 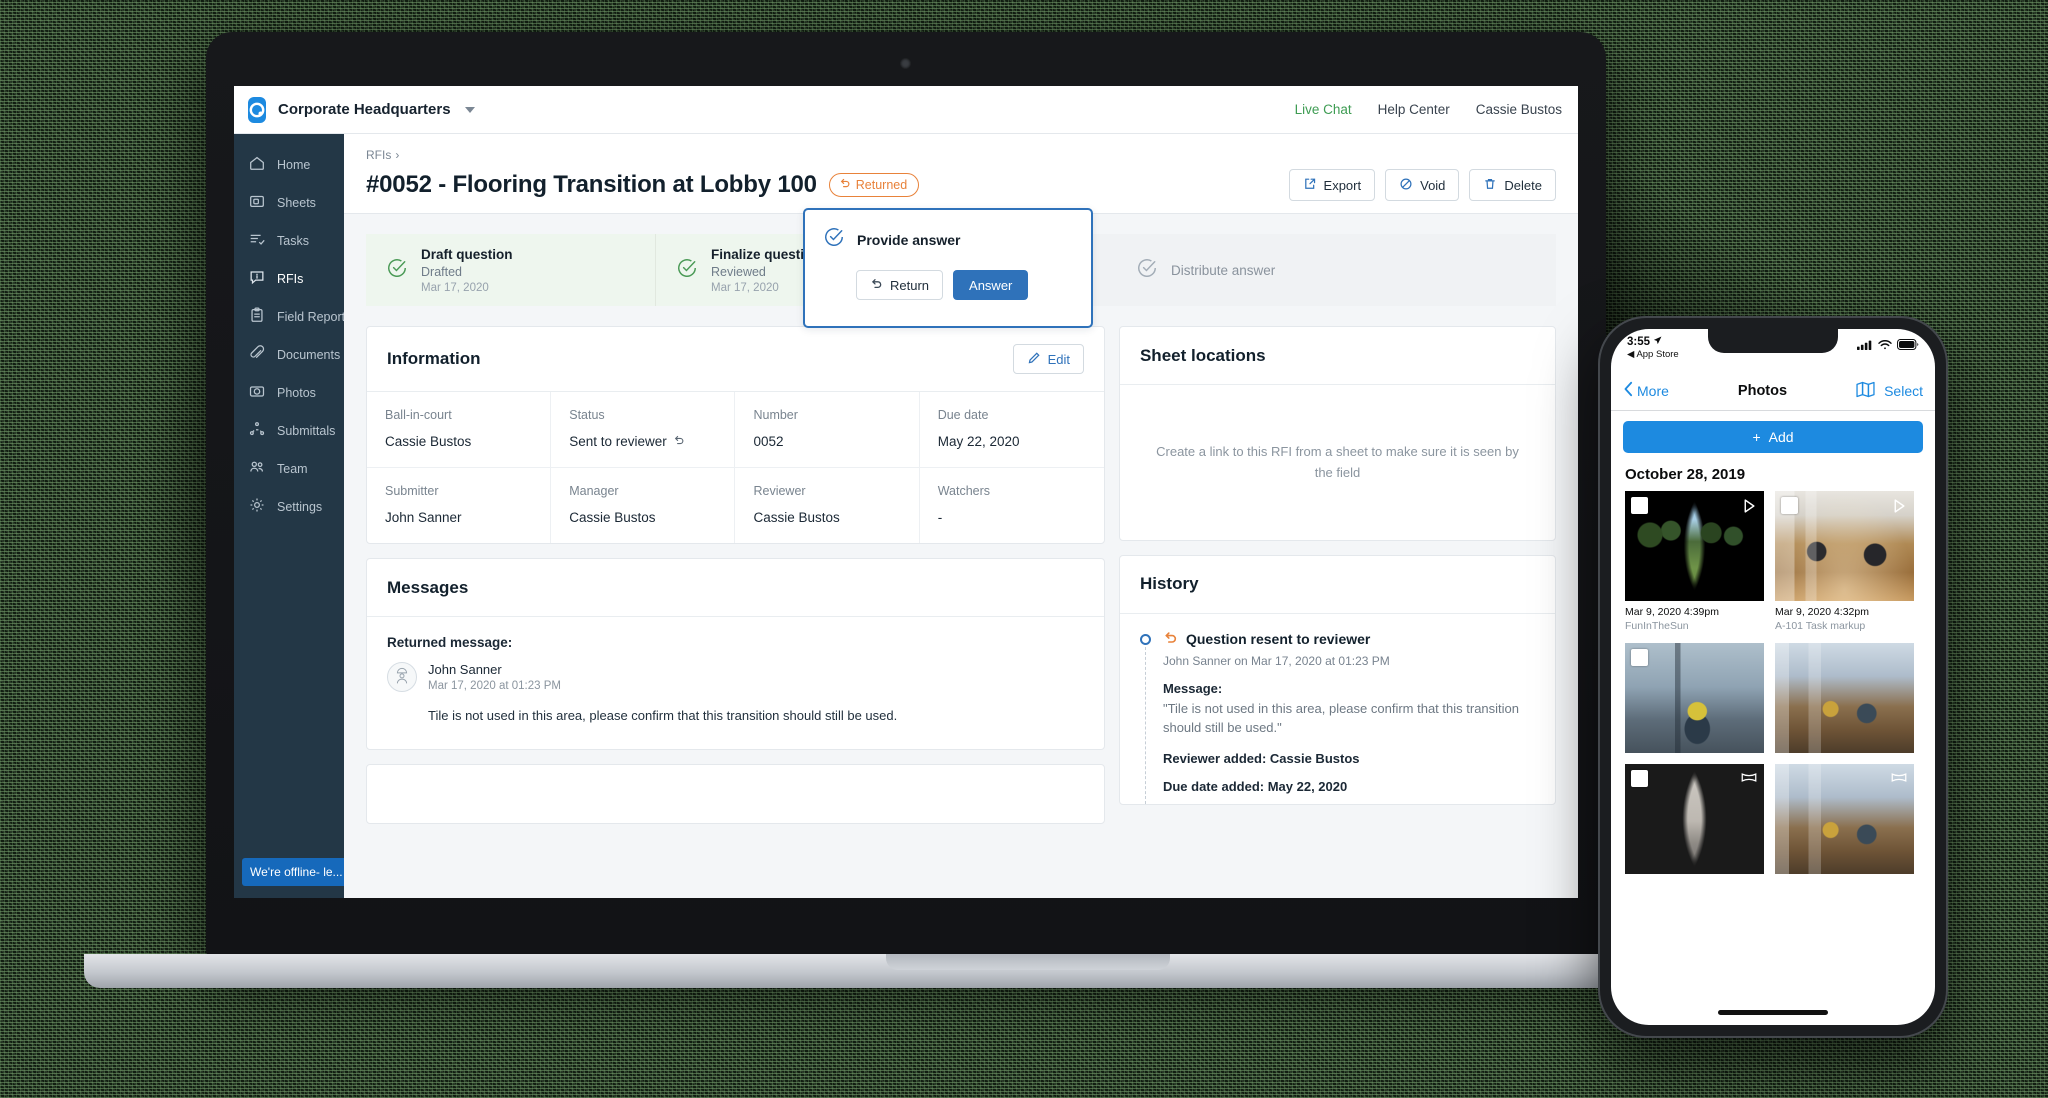 I want to click on sheets-icon, so click(x=257, y=203).